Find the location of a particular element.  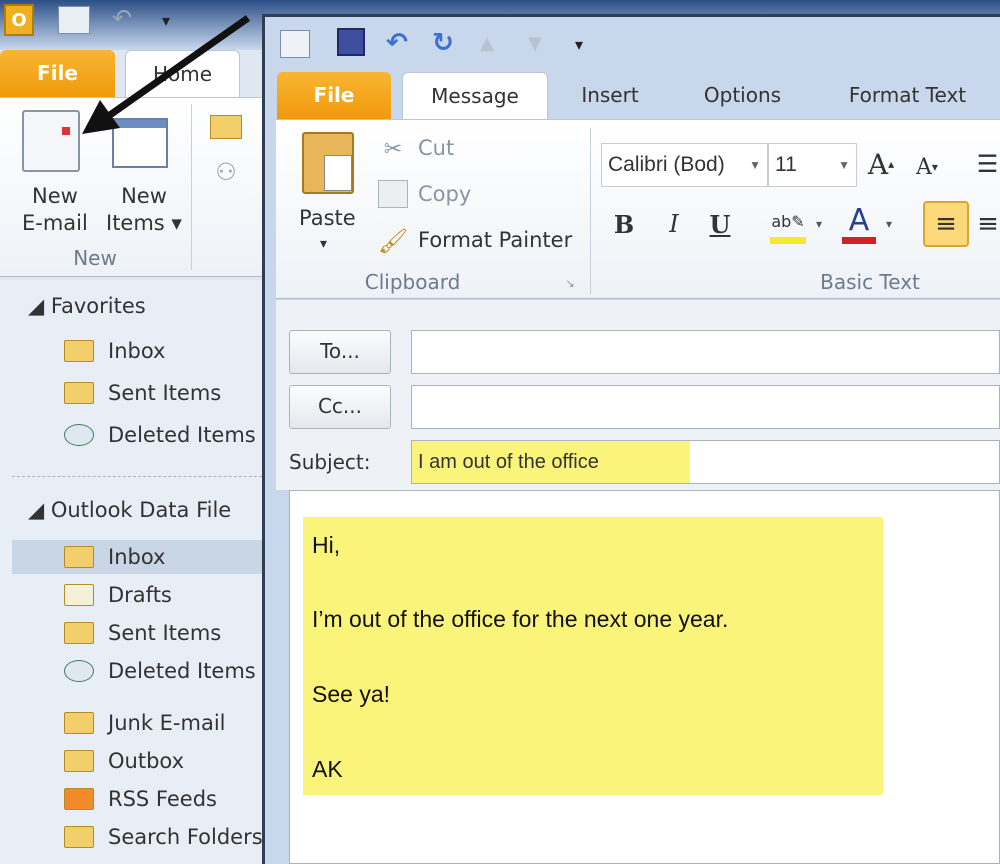

copy-icon is located at coordinates (393, 194).